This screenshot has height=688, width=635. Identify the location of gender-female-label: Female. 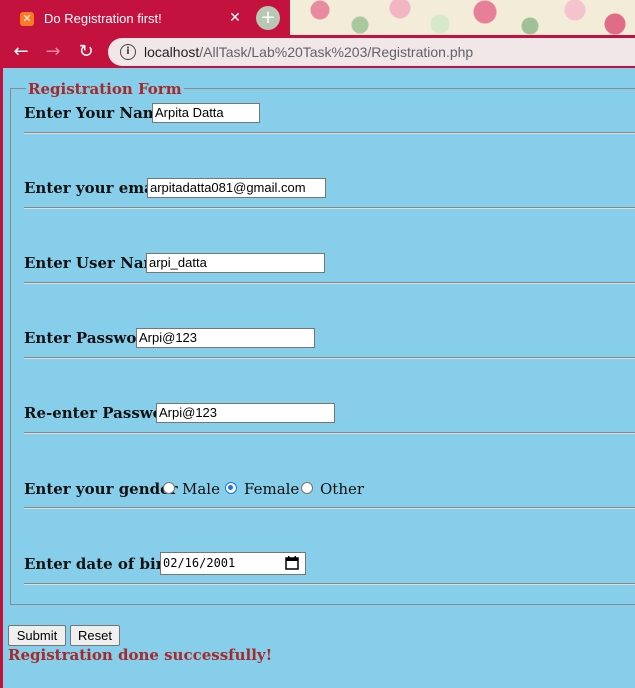
(272, 489).